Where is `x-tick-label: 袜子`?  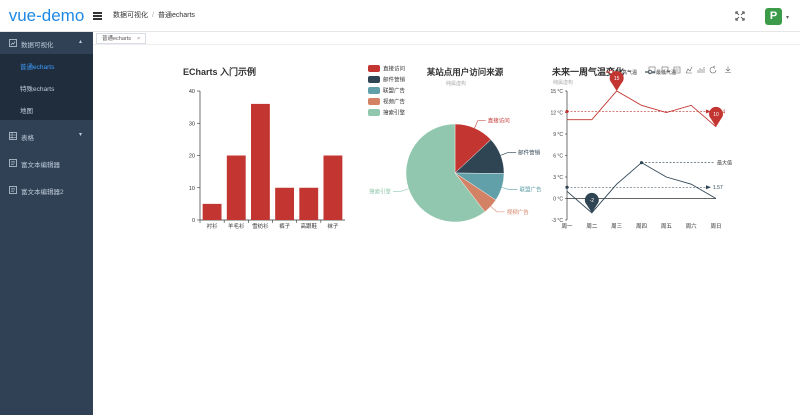 x-tick-label: 袜子 is located at coordinates (333, 226).